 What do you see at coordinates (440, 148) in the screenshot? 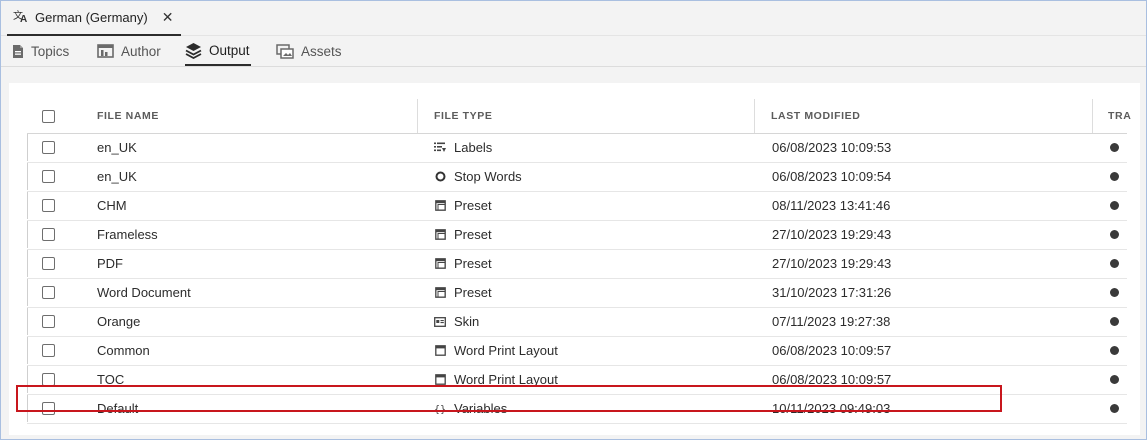
I see `labels-icon` at bounding box center [440, 148].